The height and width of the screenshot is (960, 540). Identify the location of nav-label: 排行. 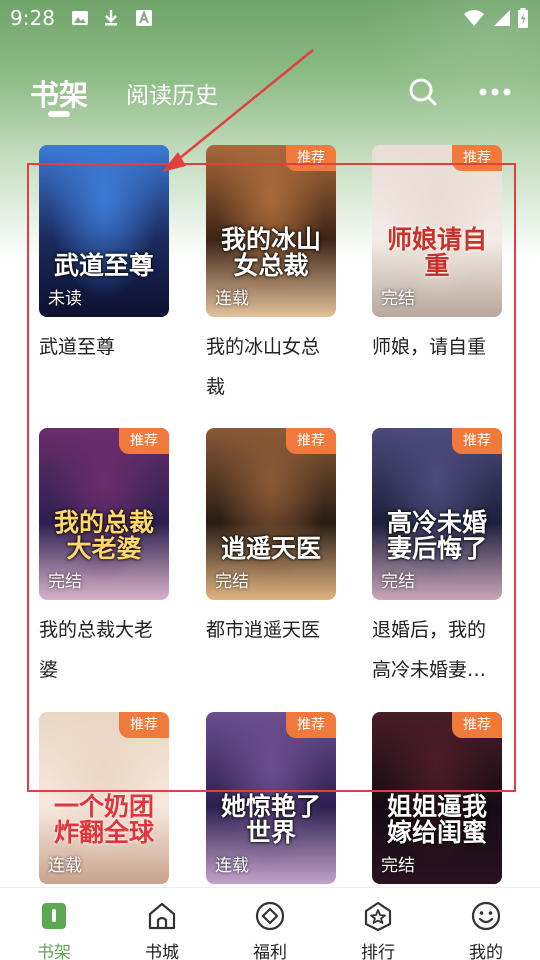
(378, 951).